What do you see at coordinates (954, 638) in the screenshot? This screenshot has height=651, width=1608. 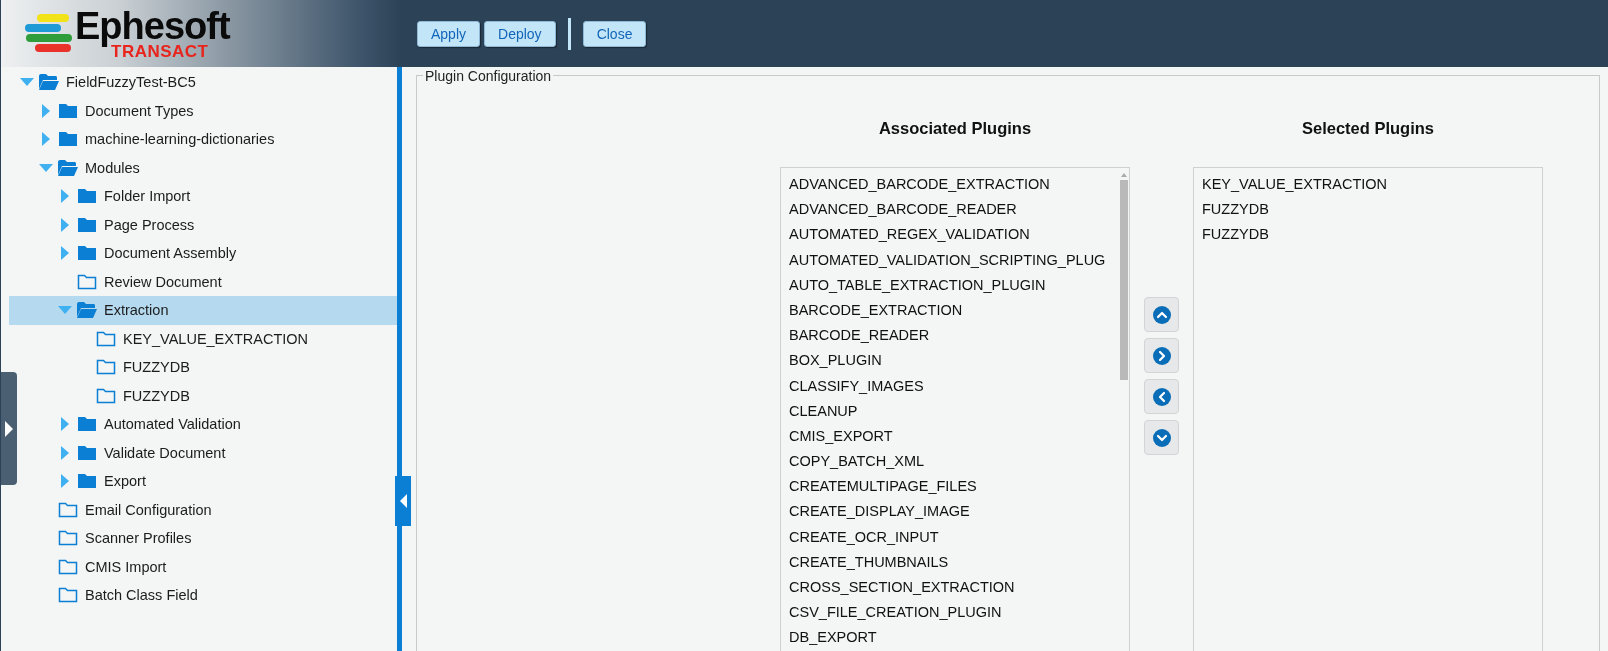 I see `list-item: DB_EXPORT` at bounding box center [954, 638].